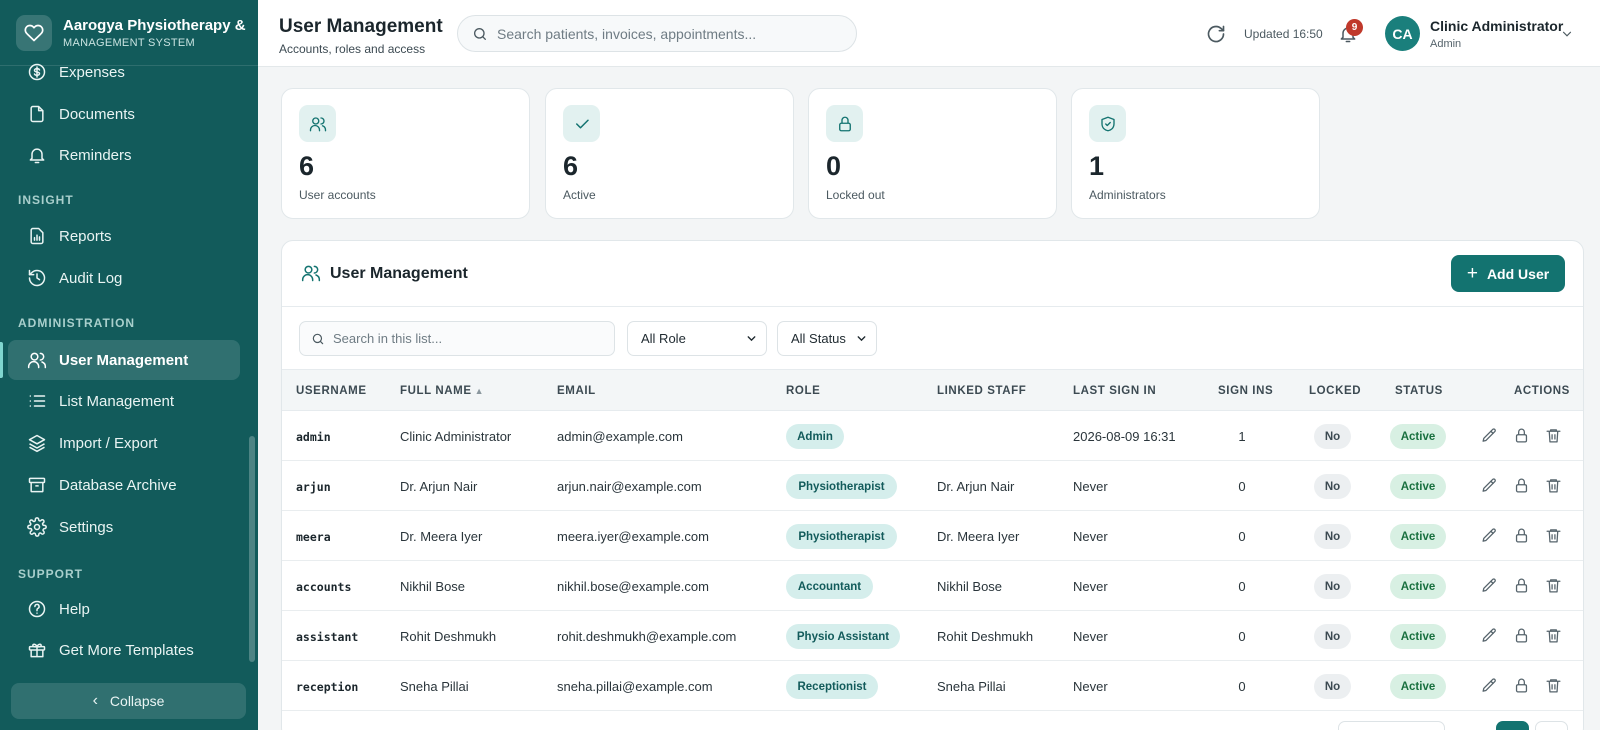 This screenshot has height=730, width=1600. I want to click on collapse-label: Collapse, so click(137, 701).